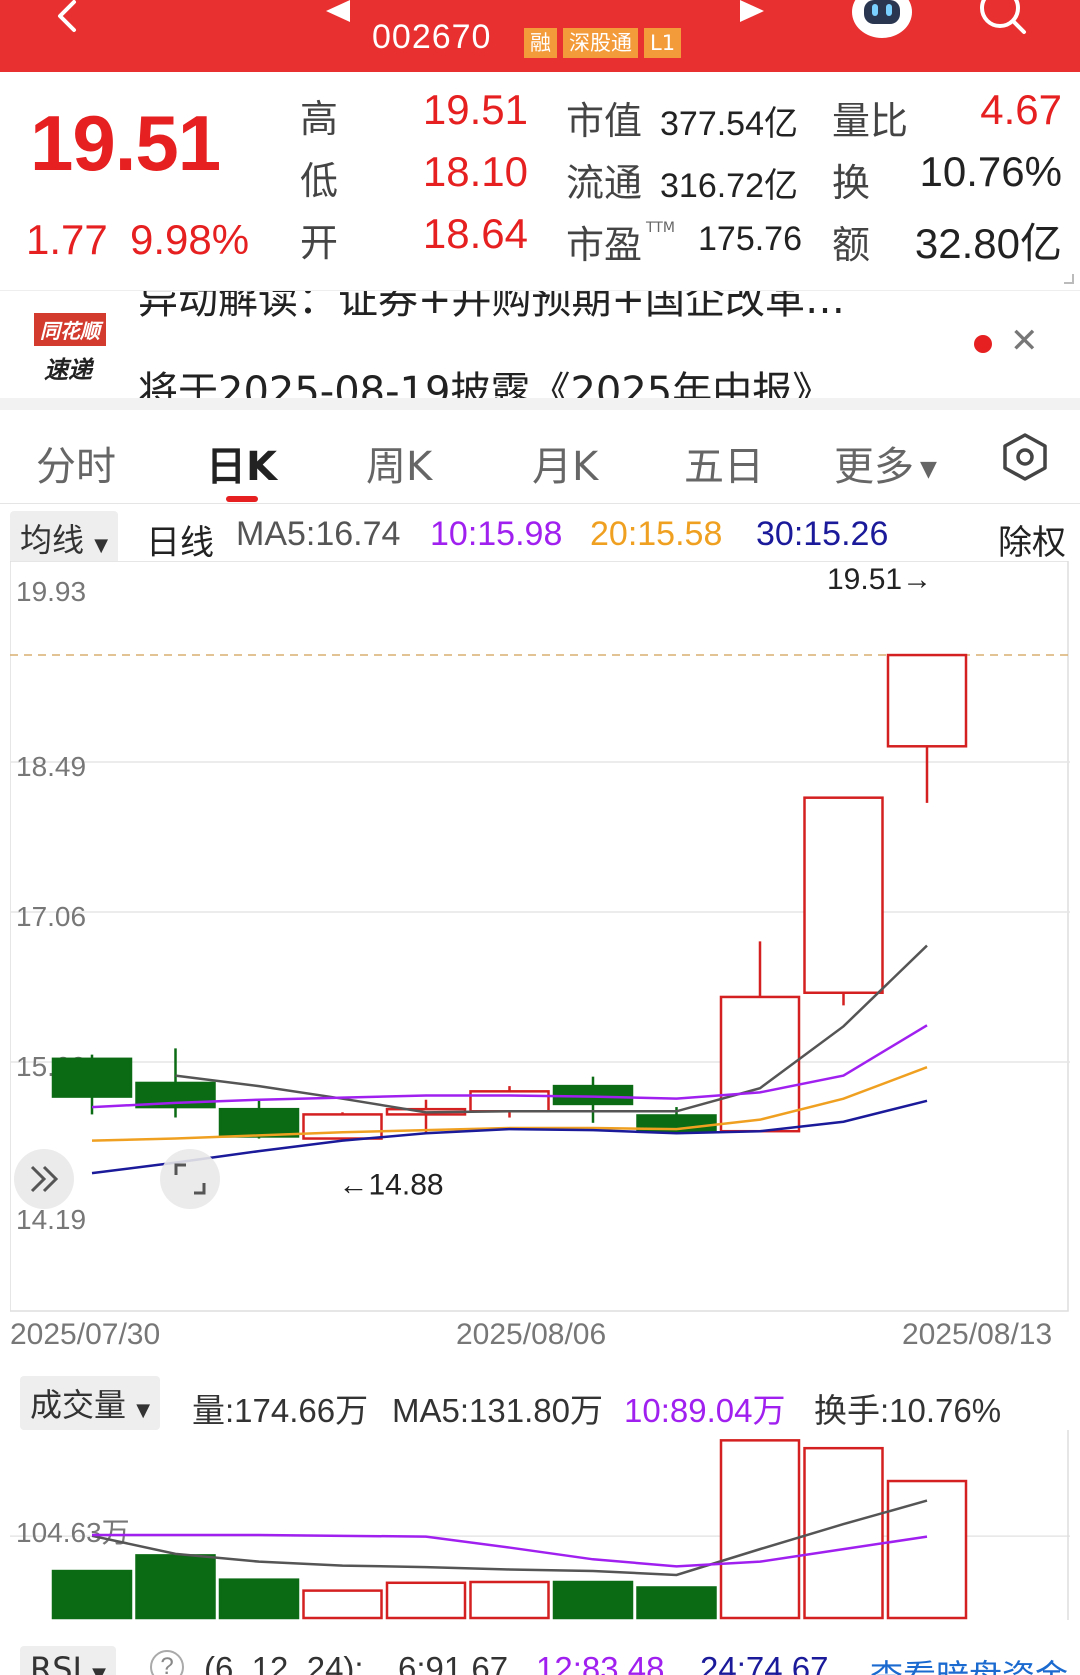  I want to click on tab-intraday: 分时, so click(76, 463).